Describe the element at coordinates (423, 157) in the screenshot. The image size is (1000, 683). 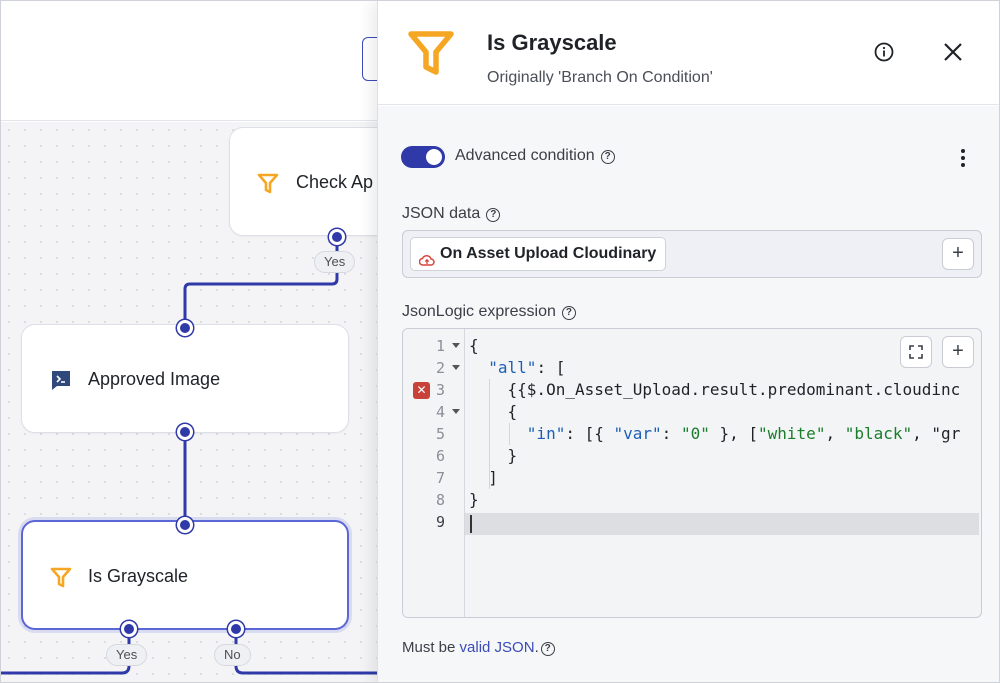
I see `advanced-condition-toggle` at that location.